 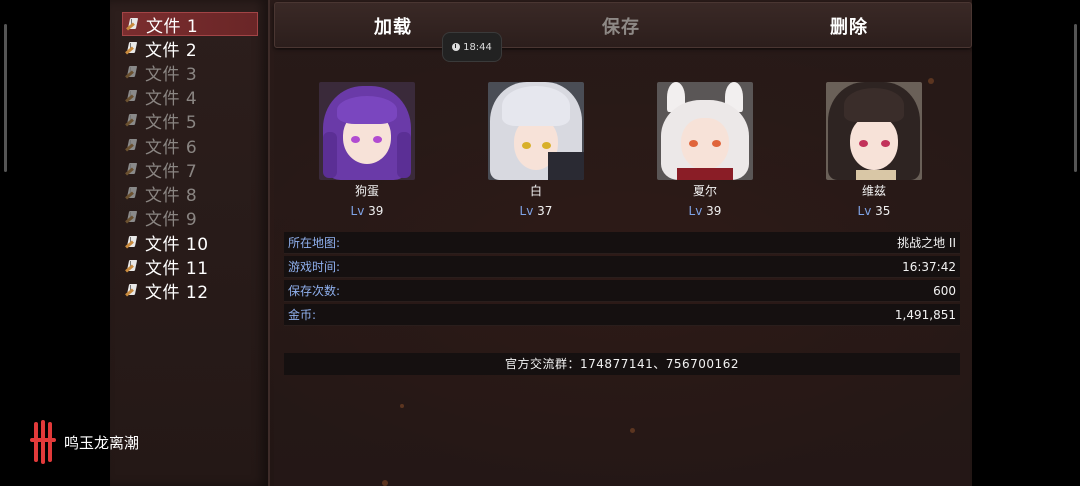 I want to click on save-file-list: 文件 1 文件 2 文件 3 文件 4 文件 5 文件 6 文件 7 文件 8, so click(x=190, y=243).